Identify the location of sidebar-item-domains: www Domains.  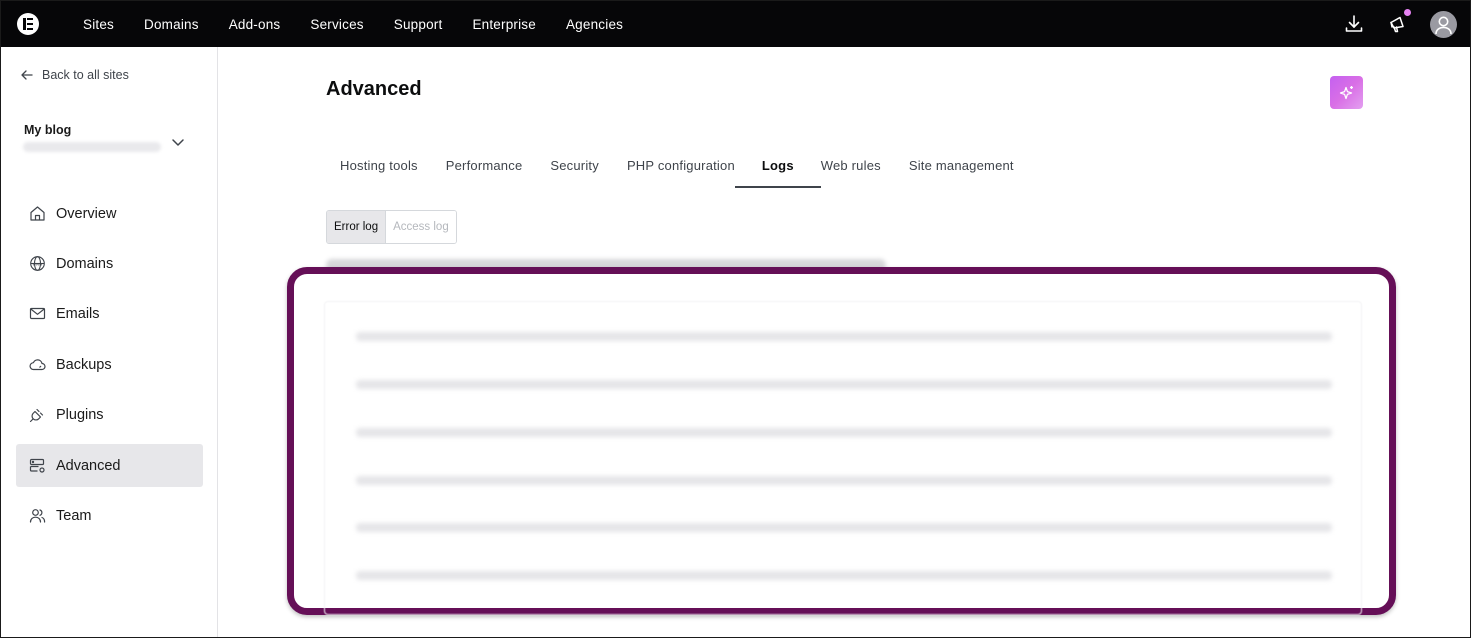
(109, 263).